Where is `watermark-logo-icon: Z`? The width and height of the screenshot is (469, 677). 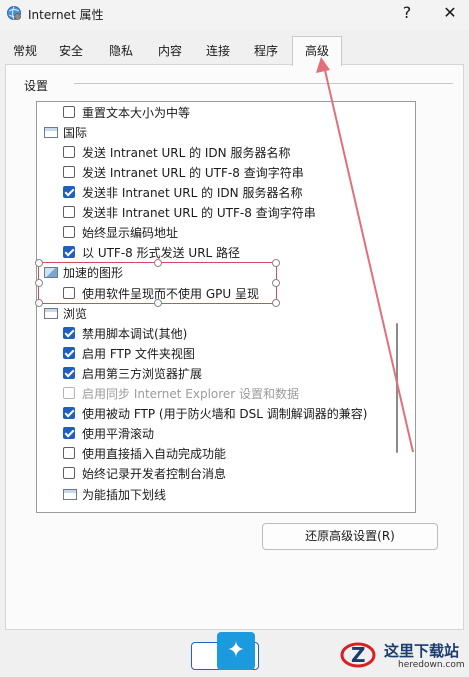
watermark-logo-icon: Z is located at coordinates (358, 655).